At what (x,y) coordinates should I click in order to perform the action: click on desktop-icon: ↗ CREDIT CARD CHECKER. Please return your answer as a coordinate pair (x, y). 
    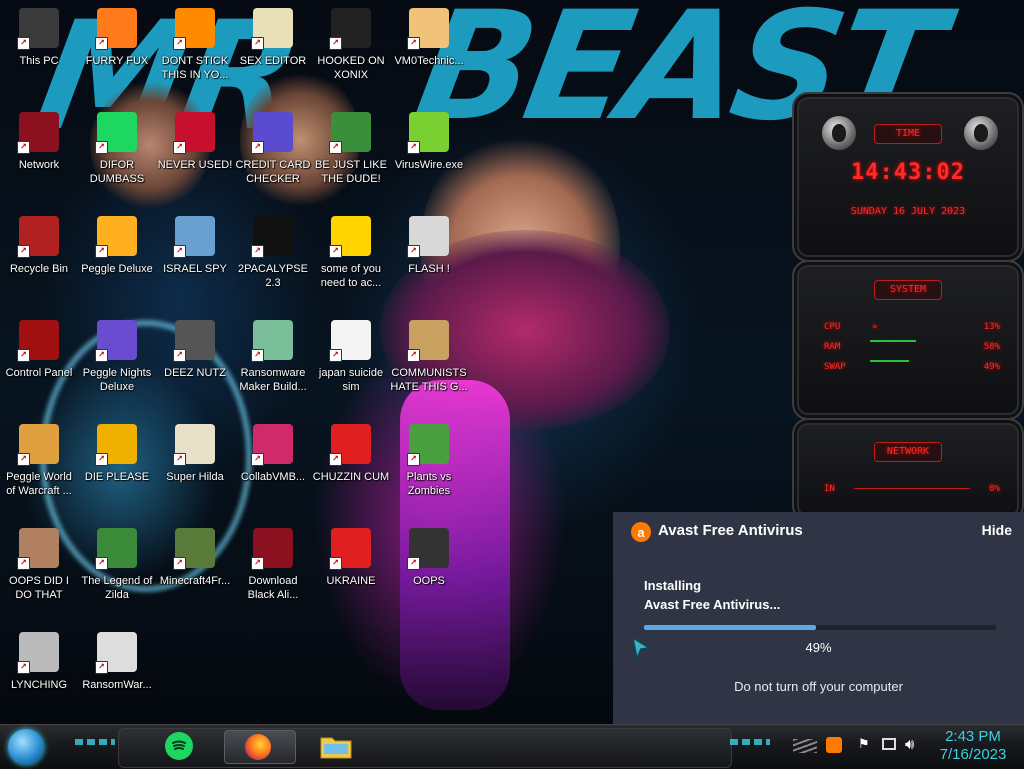
    Looking at the image, I should click on (273, 154).